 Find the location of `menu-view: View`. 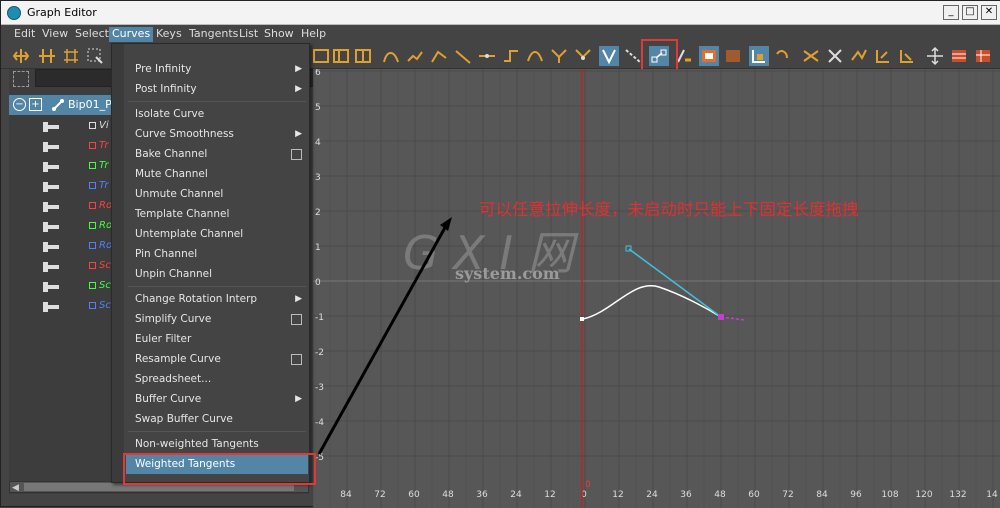

menu-view: View is located at coordinates (55, 34).